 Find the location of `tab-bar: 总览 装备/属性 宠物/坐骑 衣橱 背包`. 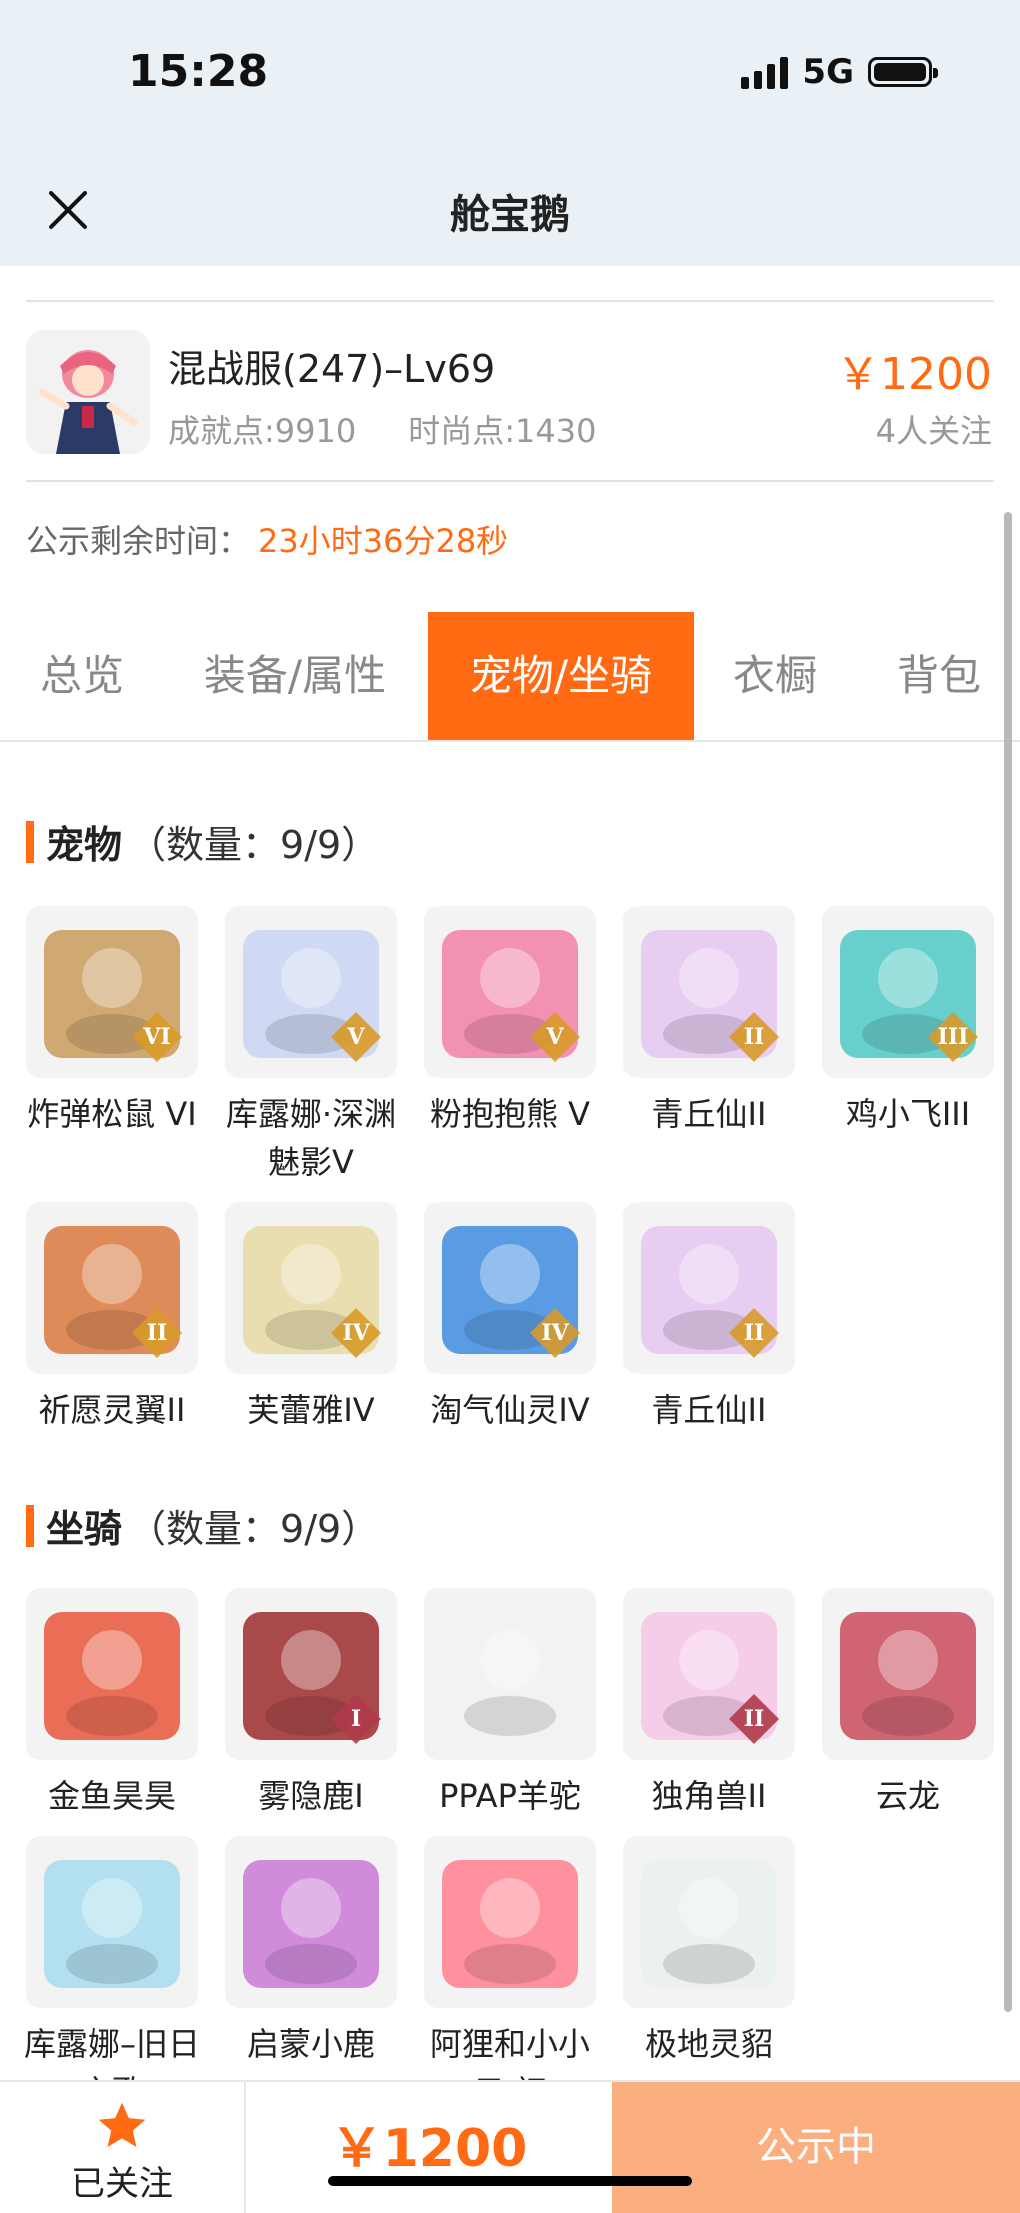

tab-bar: 总览 装备/属性 宠物/坐骑 衣橱 背包 is located at coordinates (510, 677).